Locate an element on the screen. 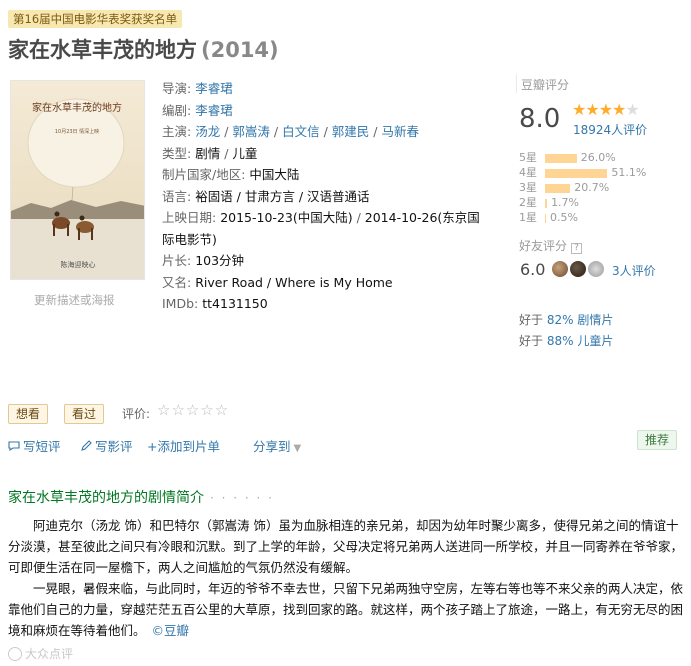  page-title: 家在水草丰茂的地方 (2014) is located at coordinates (143, 49).